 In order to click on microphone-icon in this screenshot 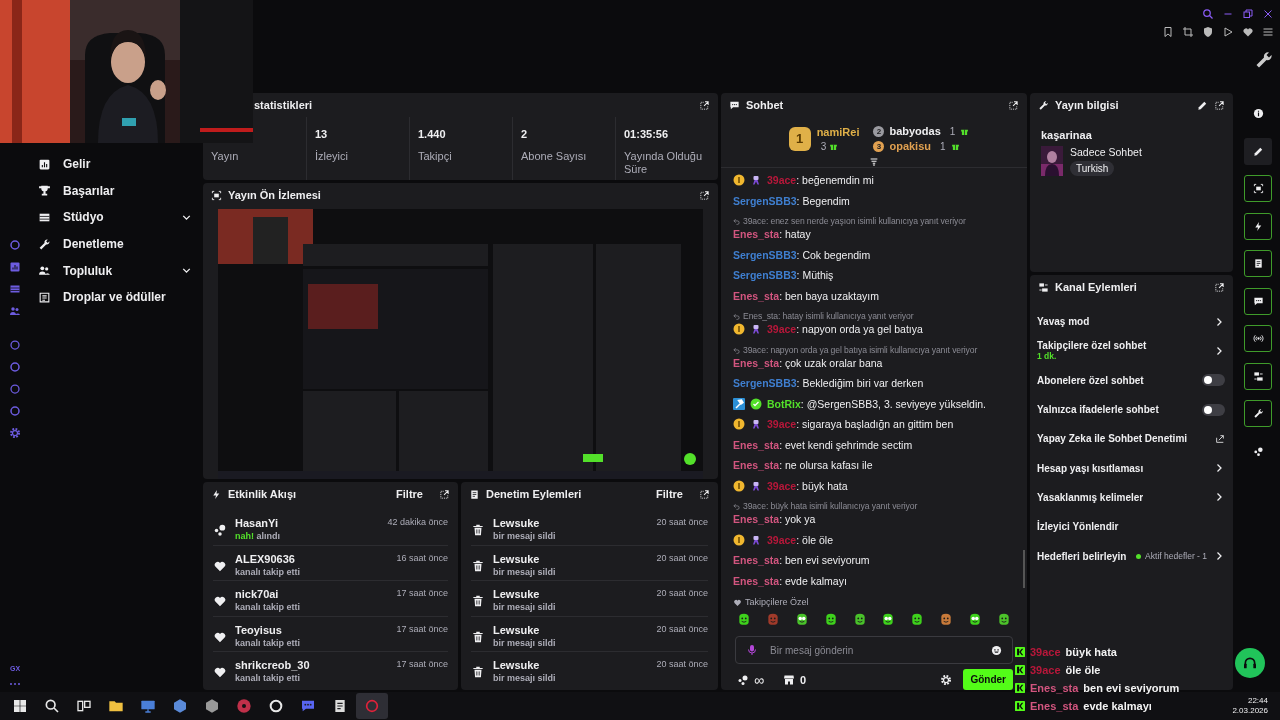, I will do `click(752, 650)`.